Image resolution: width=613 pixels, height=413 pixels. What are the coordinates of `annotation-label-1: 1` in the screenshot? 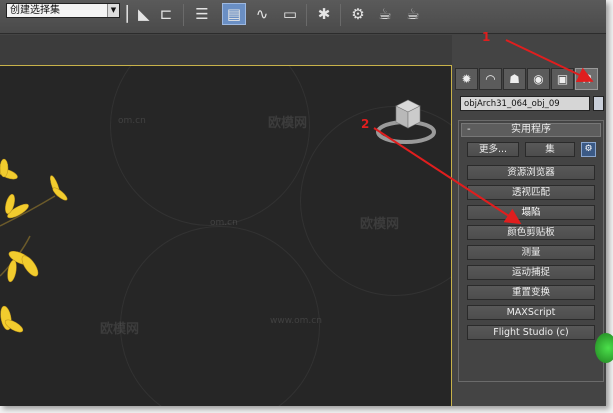 It's located at (486, 37).